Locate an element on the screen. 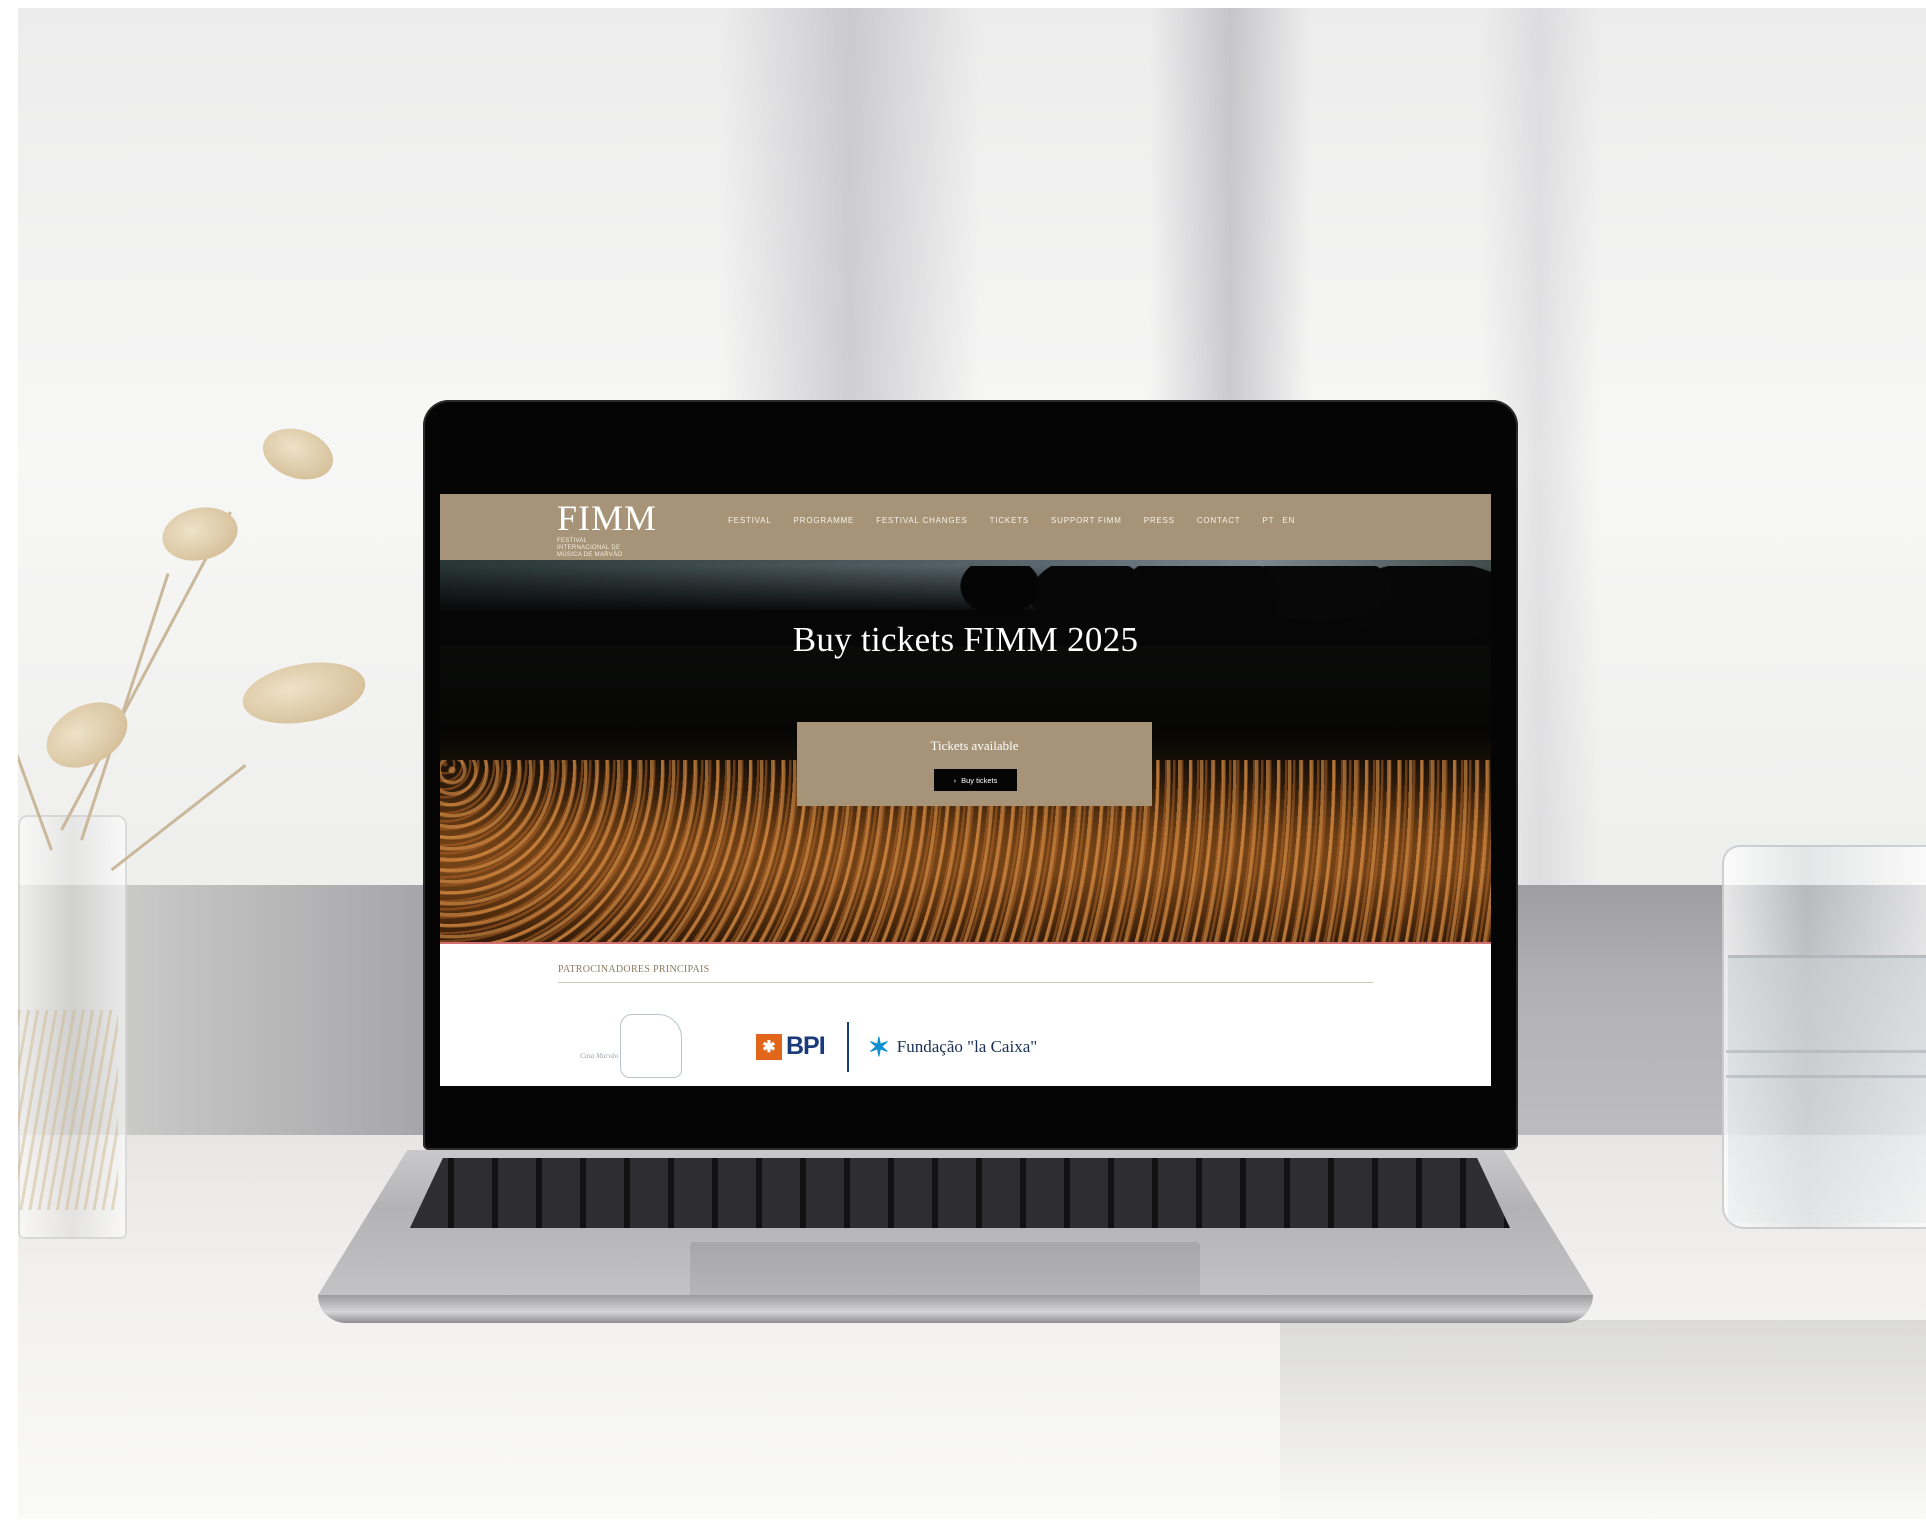 Image resolution: width=1926 pixels, height=1529 pixels. dried-grass is located at coordinates (68, 1110).